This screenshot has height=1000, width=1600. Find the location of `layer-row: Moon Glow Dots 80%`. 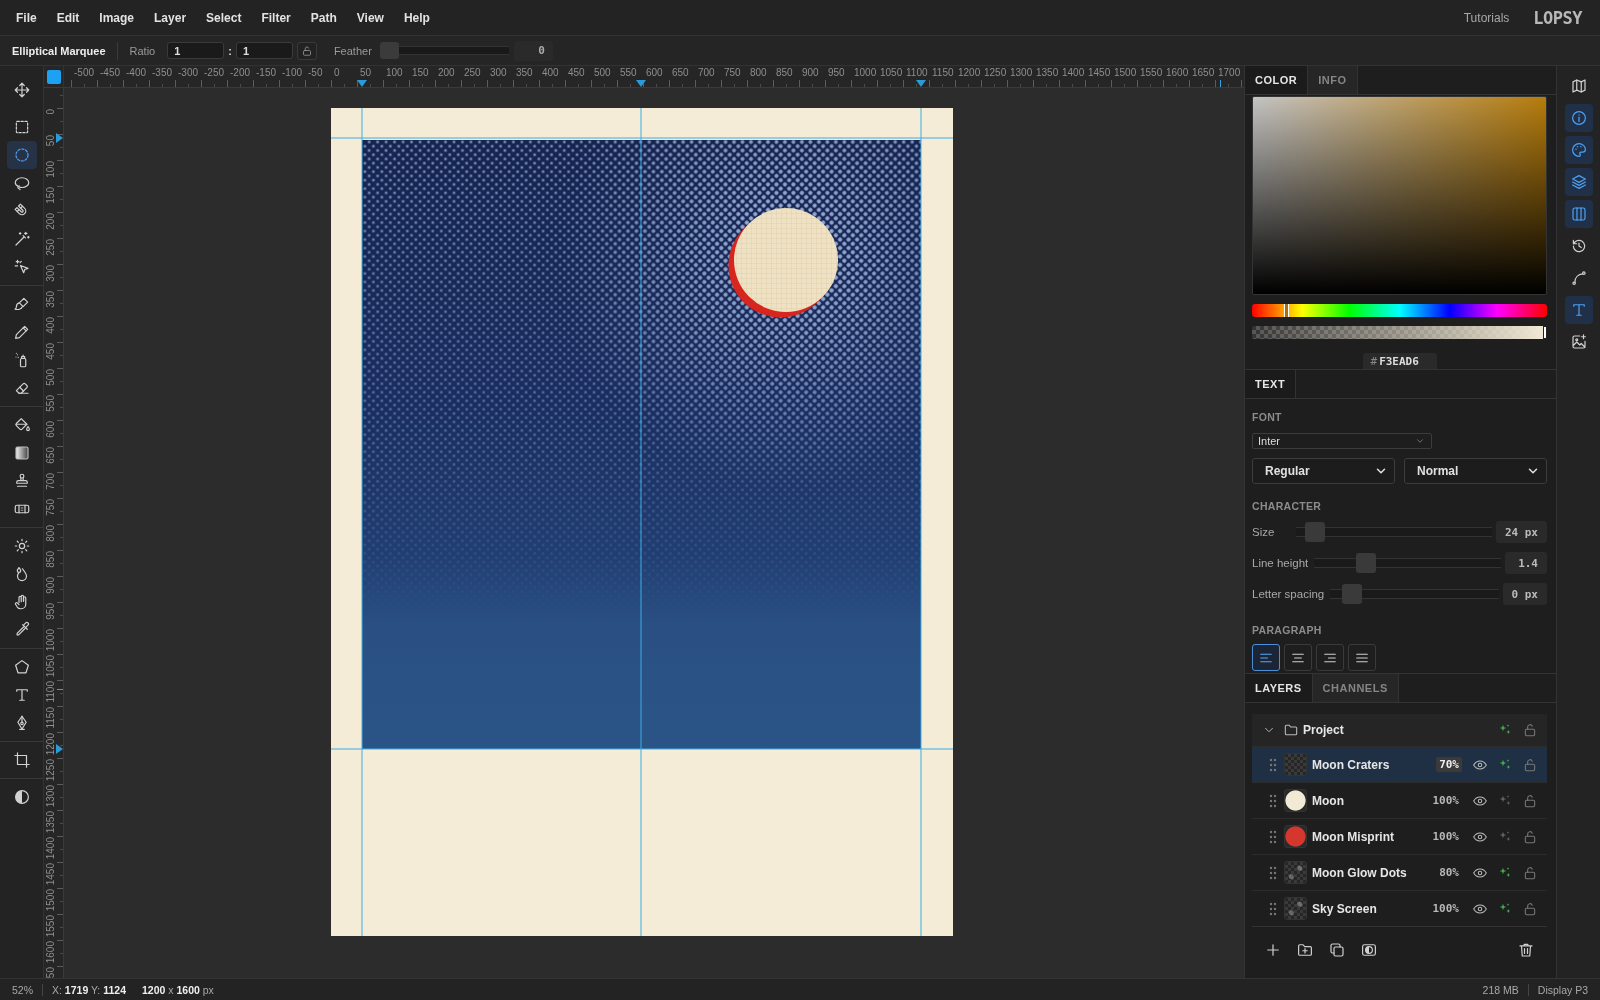

layer-row: Moon Glow Dots 80% is located at coordinates (1399, 872).